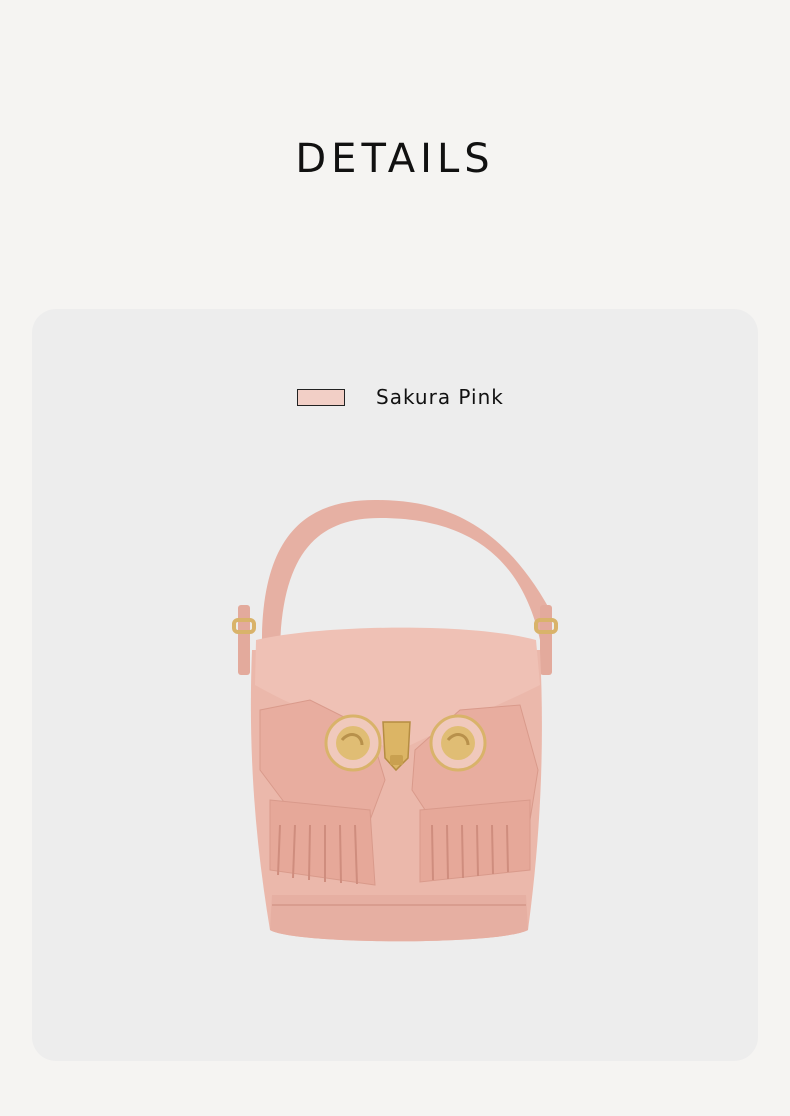 The height and width of the screenshot is (1116, 790). I want to click on color-label: Sakura Pink, so click(440, 397).